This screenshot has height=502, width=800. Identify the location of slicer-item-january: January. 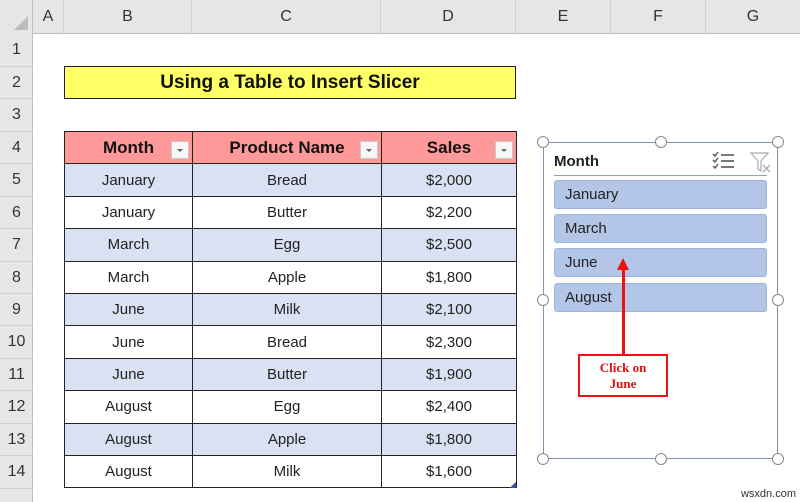
(660, 194).